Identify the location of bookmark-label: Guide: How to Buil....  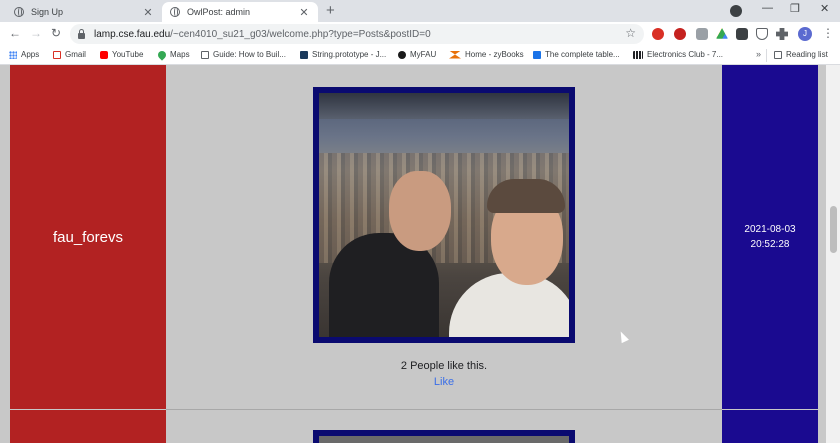
(249, 54).